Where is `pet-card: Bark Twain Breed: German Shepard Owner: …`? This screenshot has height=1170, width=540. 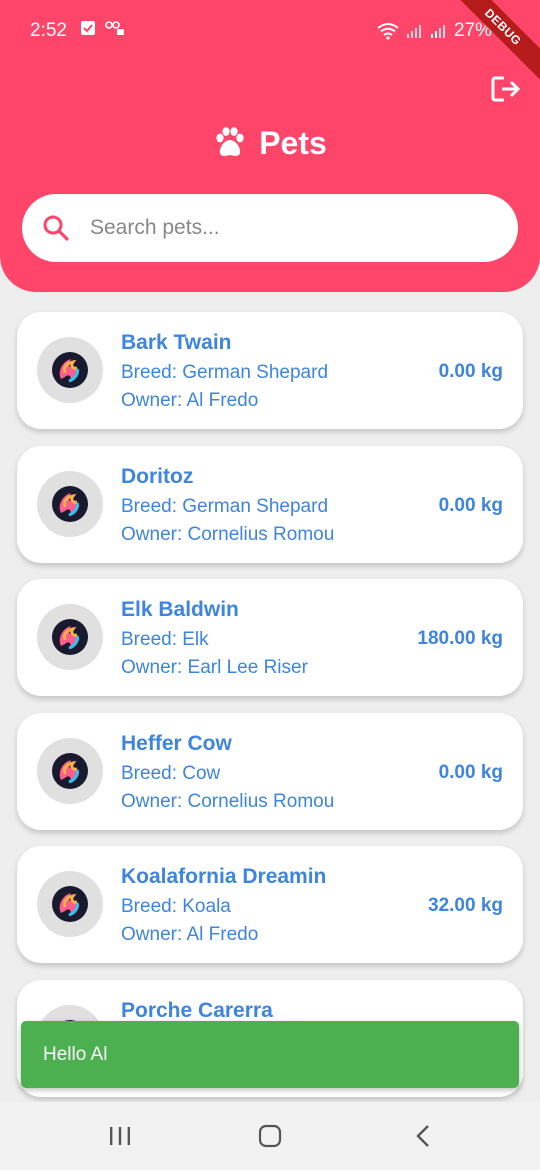 pet-card: Bark Twain Breed: German Shepard Owner: … is located at coordinates (270, 370).